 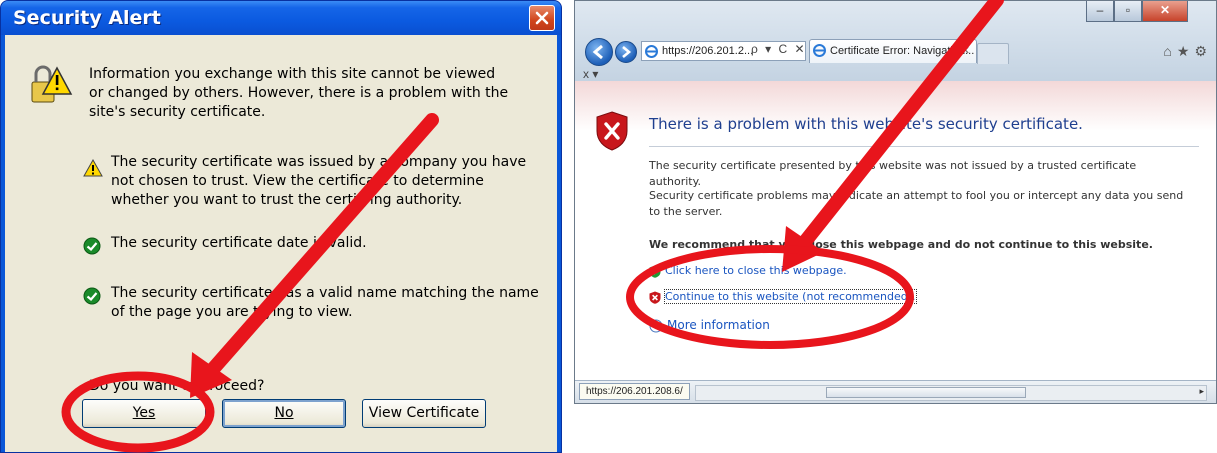 I want to click on minimize-button: ‒, so click(x=1100, y=11).